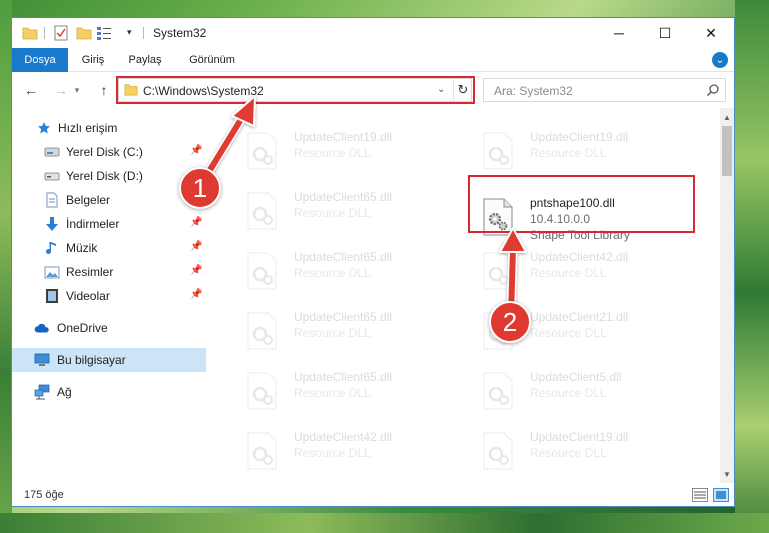 Image resolution: width=769 pixels, height=533 pixels. Describe the element at coordinates (752, 266) in the screenshot. I see `desktop-background-right` at that location.